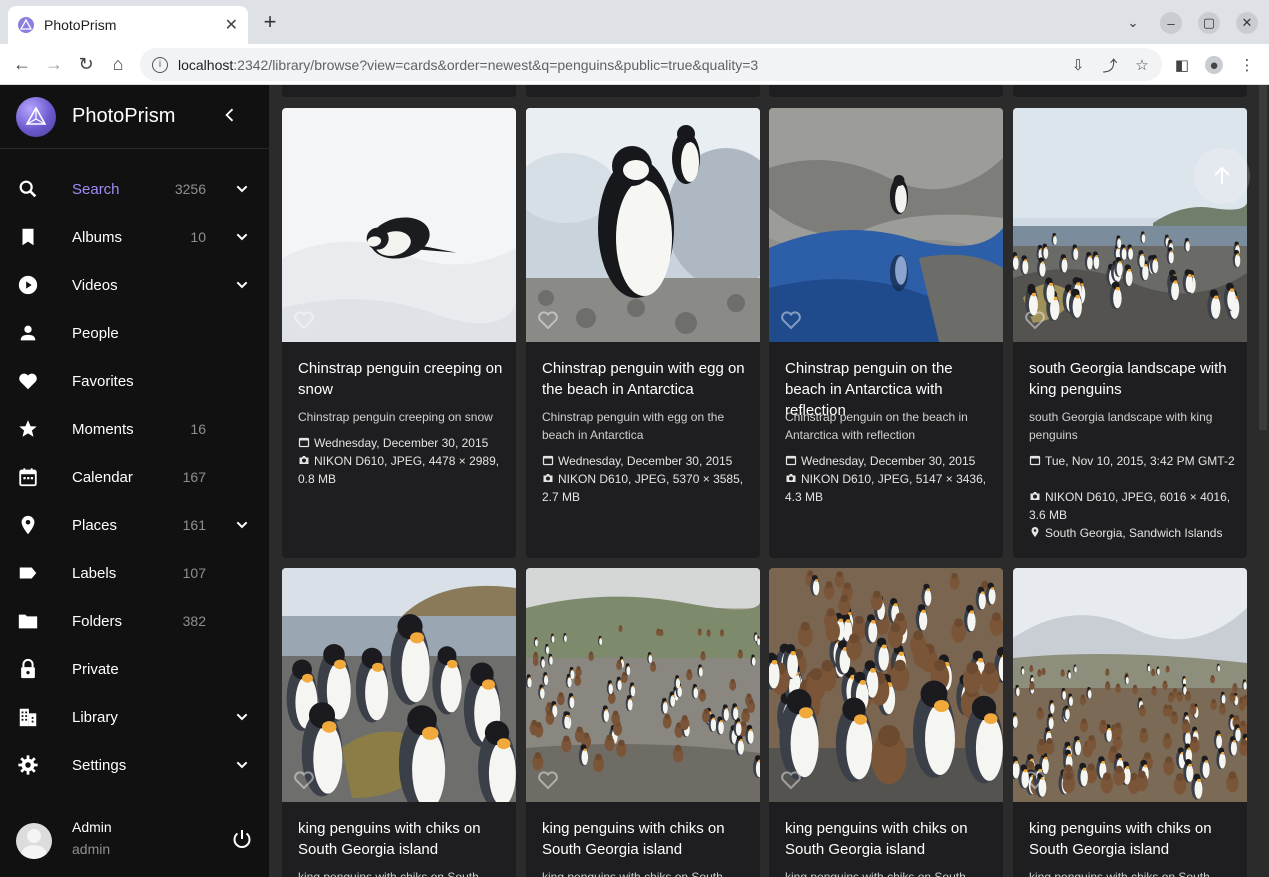  I want to click on photo-camera-info: NIKON D610, JPEG, 5147 × 3436, 4.3 MB, so click(886, 488).